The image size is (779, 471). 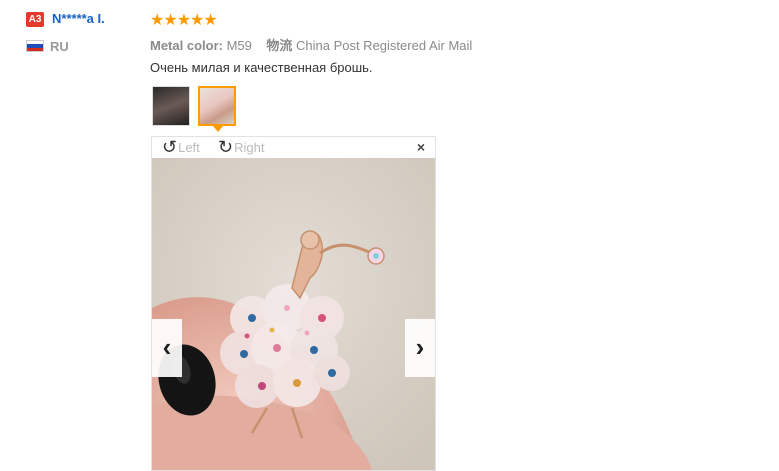 What do you see at coordinates (189, 147) in the screenshot?
I see `rotate-left-label: Left` at bounding box center [189, 147].